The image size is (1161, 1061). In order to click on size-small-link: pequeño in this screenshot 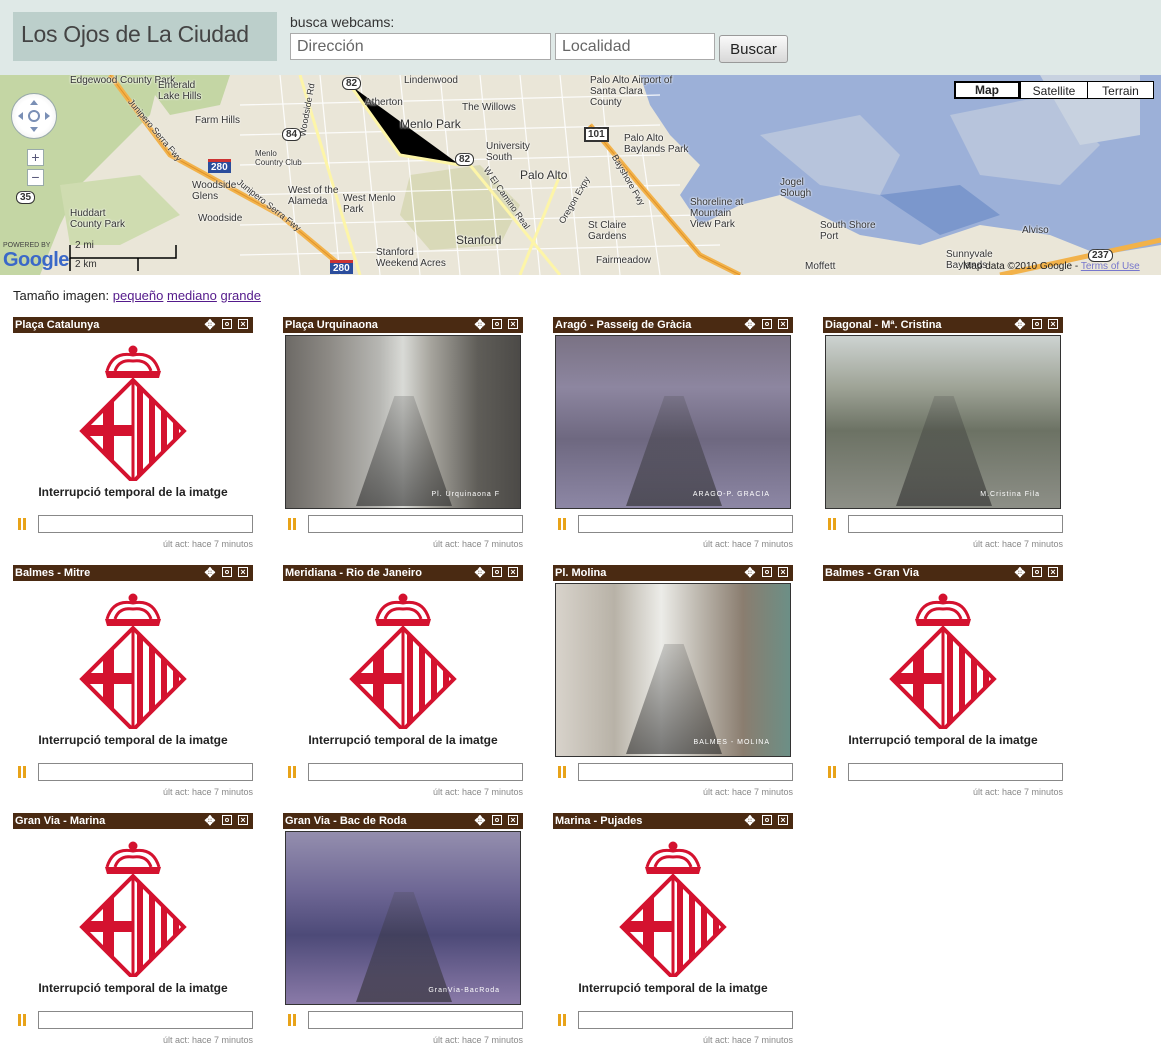, I will do `click(138, 295)`.